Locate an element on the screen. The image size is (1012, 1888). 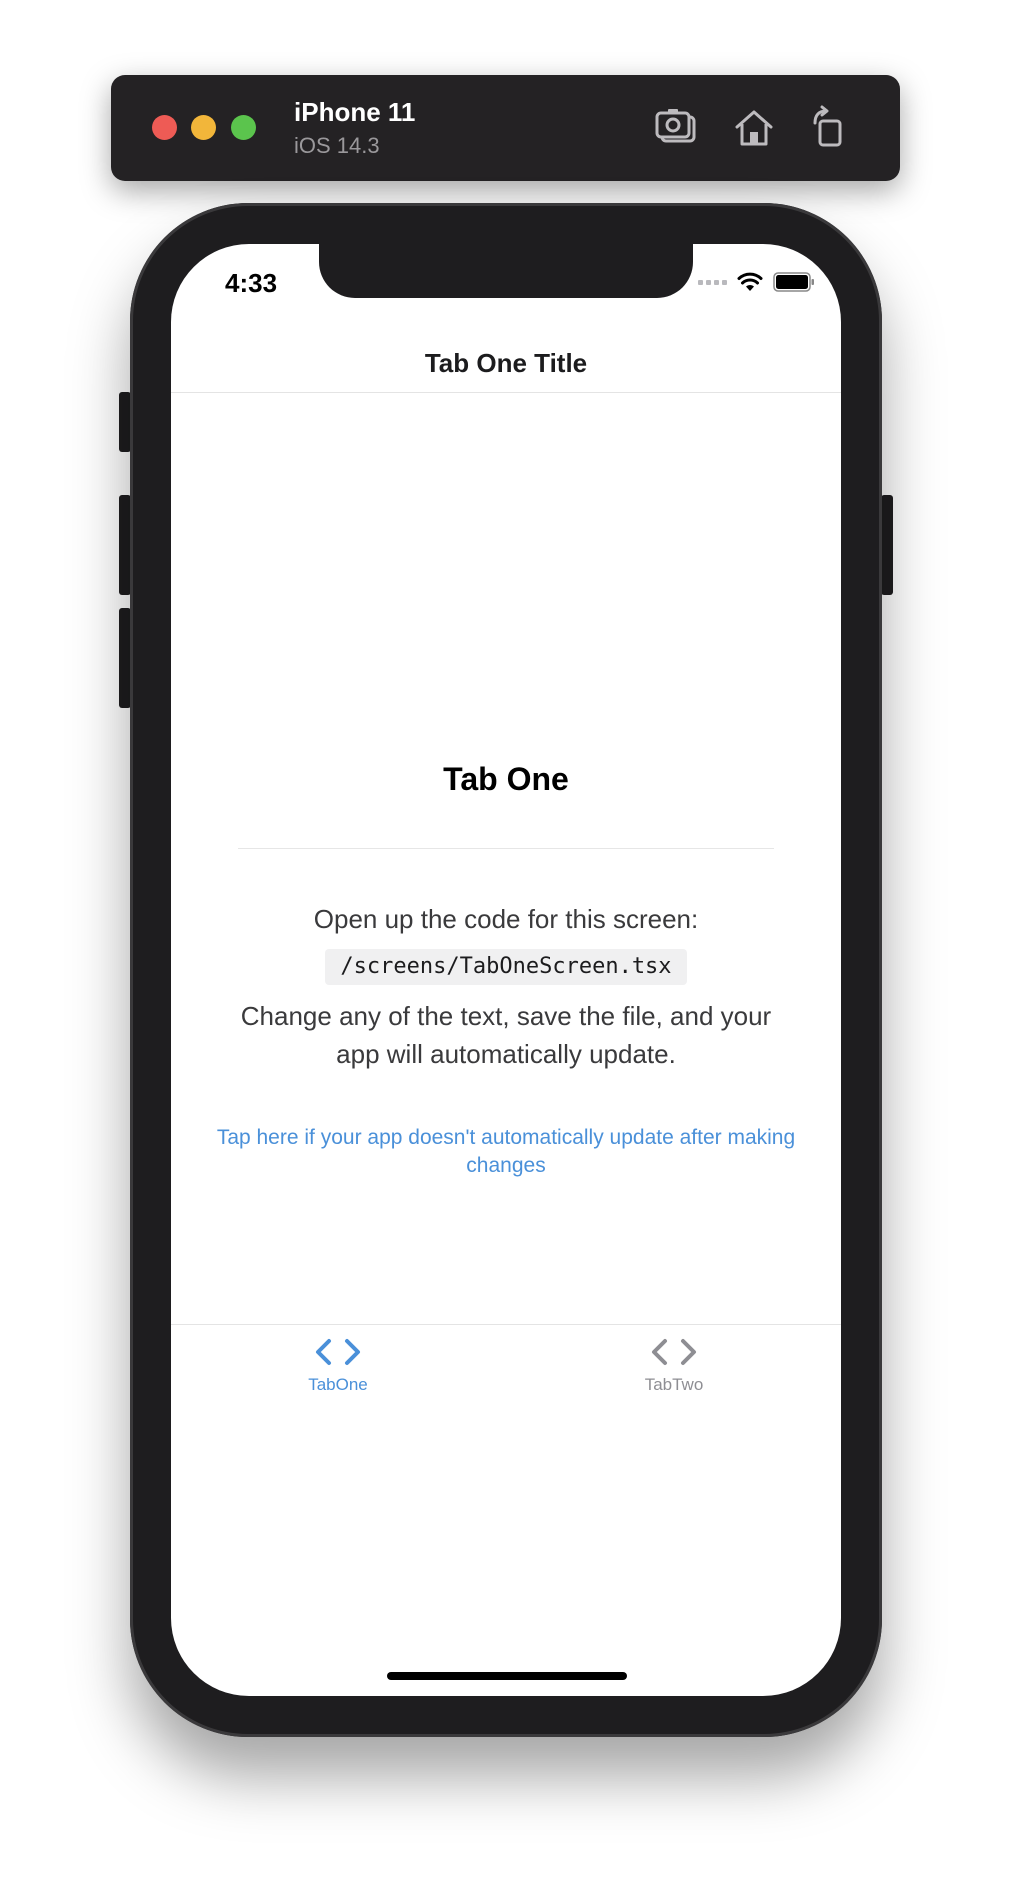
wifi-icon is located at coordinates (750, 281).